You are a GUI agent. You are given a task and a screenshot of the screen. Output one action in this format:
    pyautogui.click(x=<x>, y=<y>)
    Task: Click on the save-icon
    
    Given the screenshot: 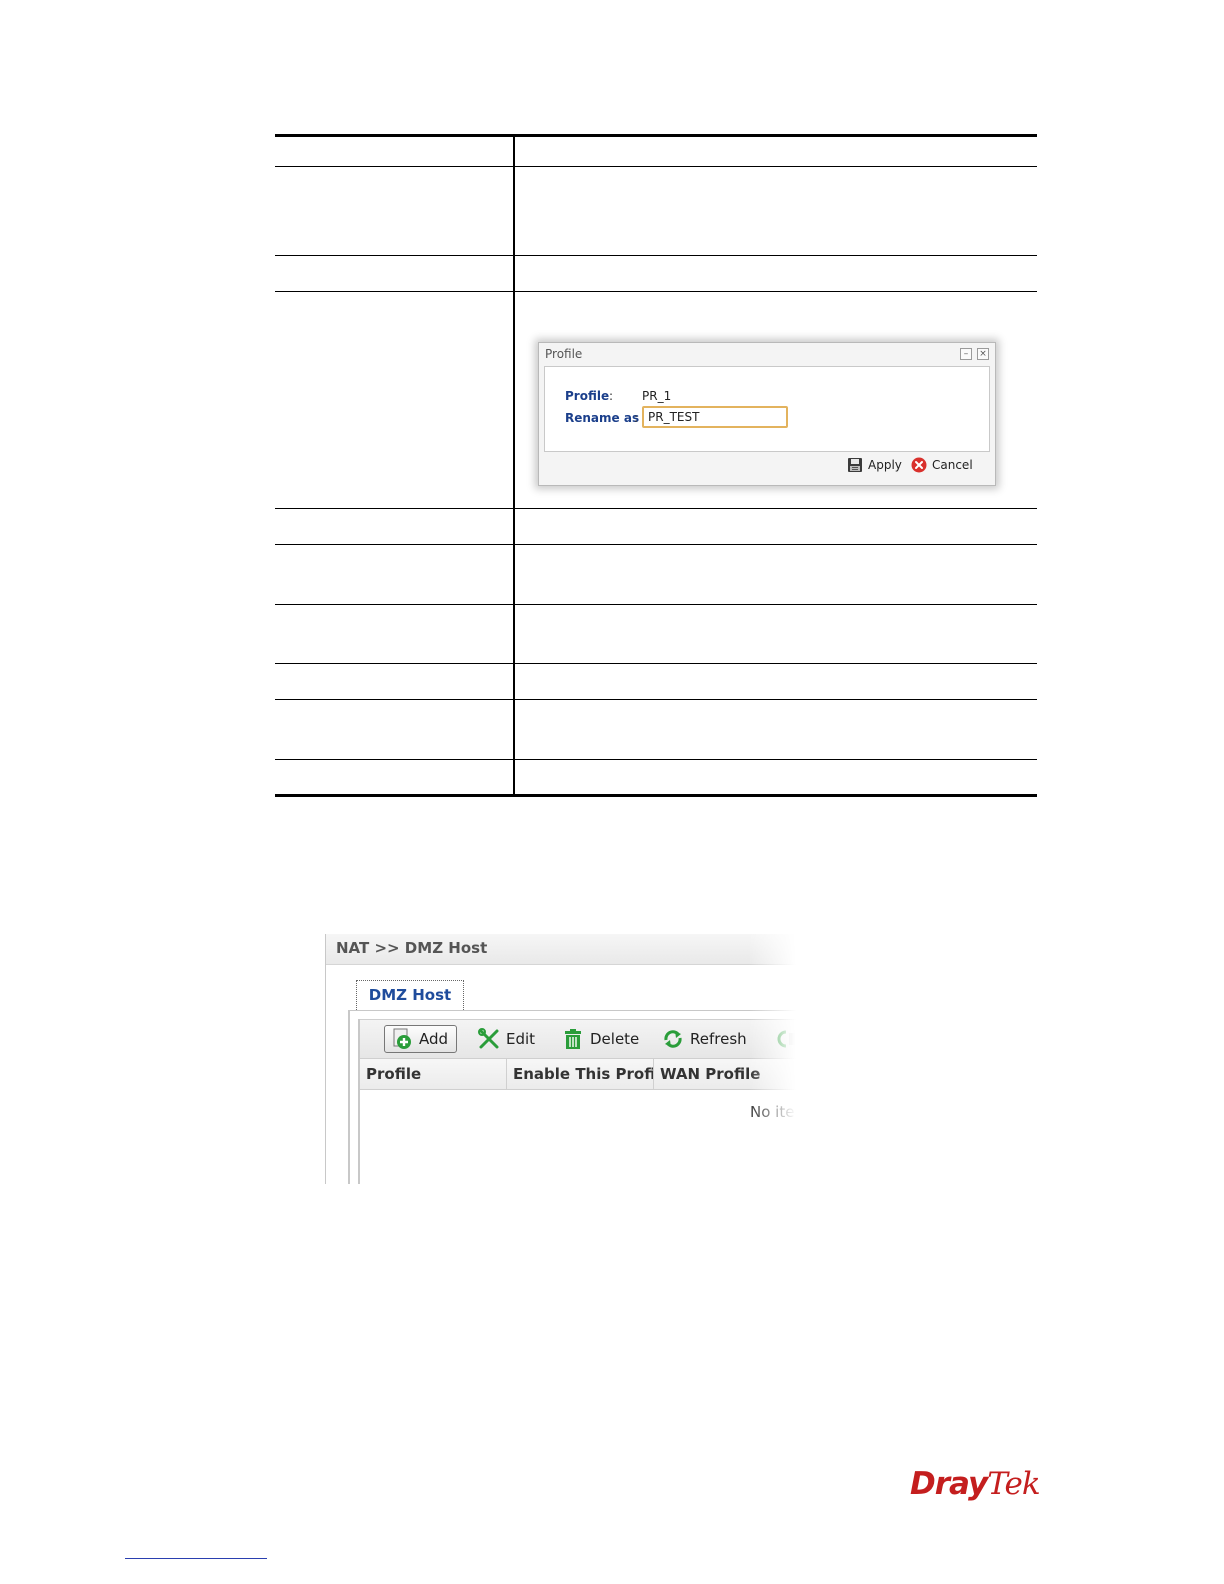 What is the action you would take?
    pyautogui.click(x=855, y=465)
    